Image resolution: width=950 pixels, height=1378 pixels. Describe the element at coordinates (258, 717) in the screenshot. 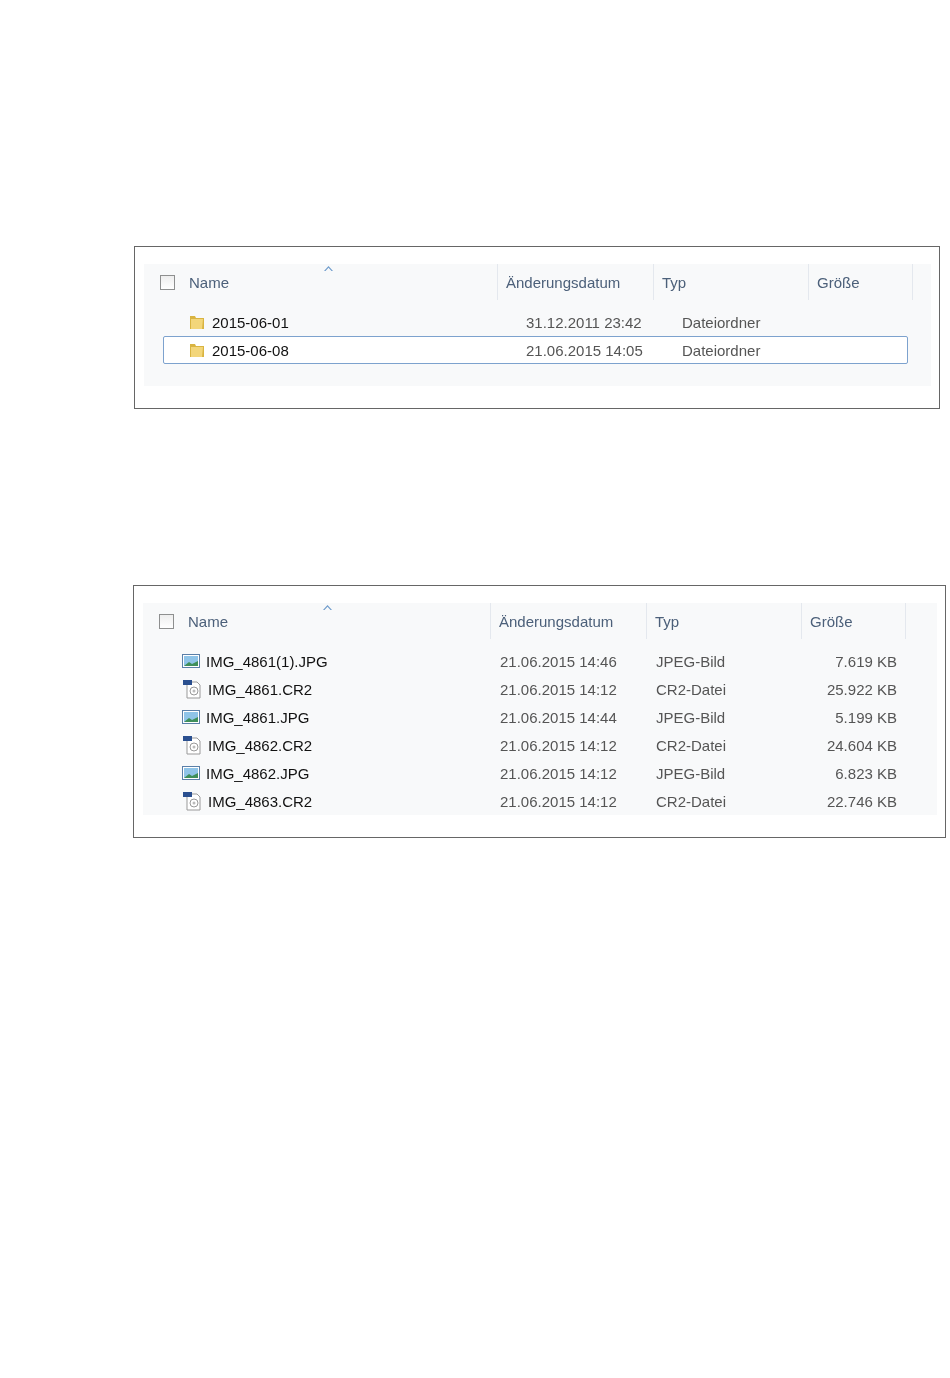

I see `file-name: IMG_4861.JPG` at that location.